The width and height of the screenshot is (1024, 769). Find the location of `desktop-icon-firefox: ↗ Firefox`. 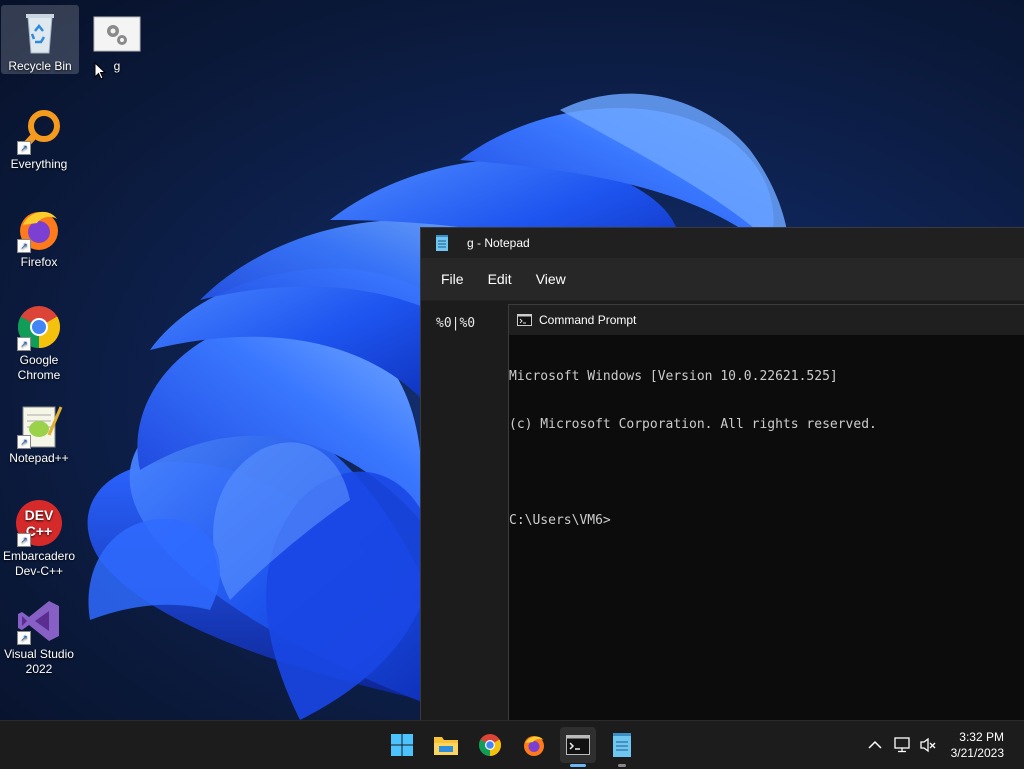

desktop-icon-firefox: ↗ Firefox is located at coordinates (39, 236).